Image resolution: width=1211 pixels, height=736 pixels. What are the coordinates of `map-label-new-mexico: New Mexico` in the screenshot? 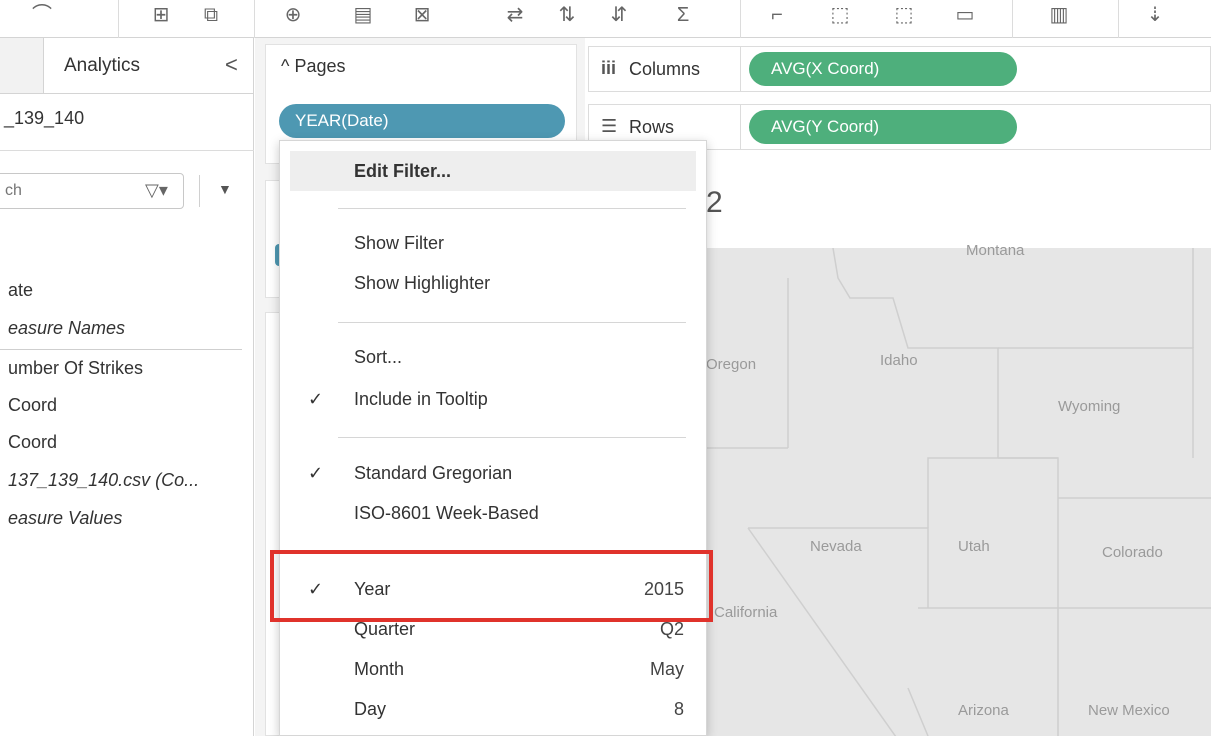 It's located at (1129, 710).